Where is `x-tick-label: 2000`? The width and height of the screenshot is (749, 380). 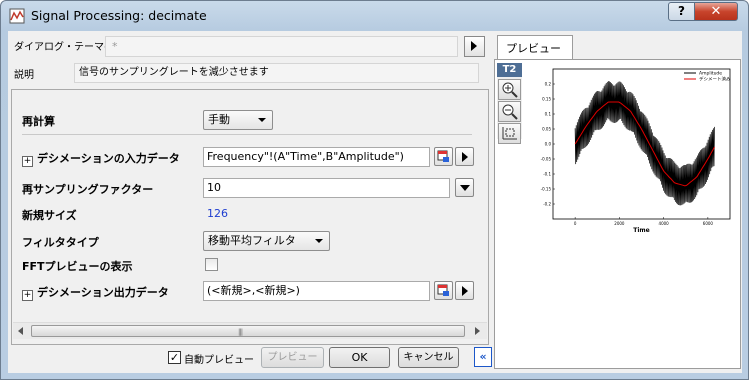
x-tick-label: 2000 is located at coordinates (619, 223).